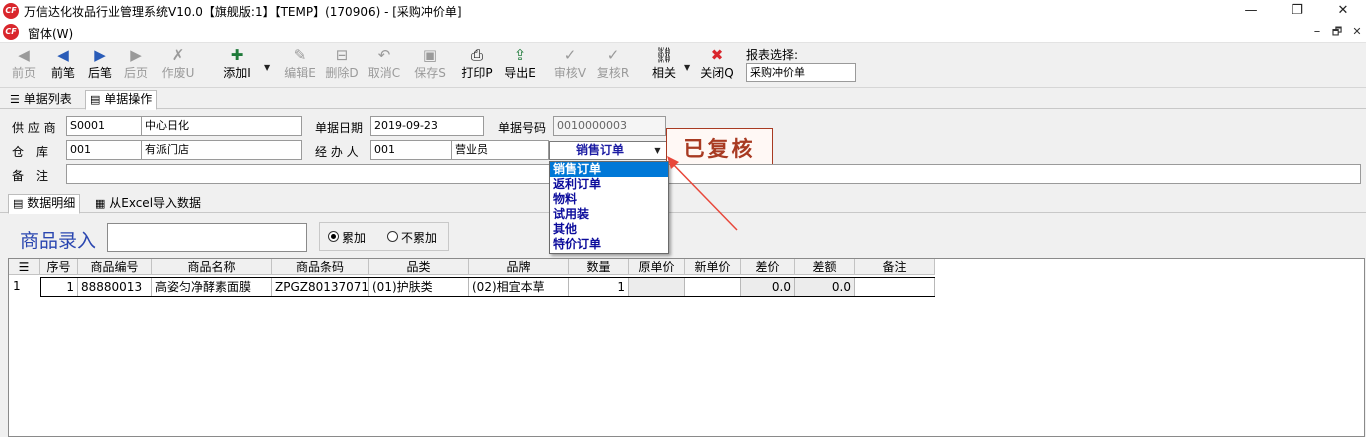  I want to click on grid-cell-name: 高姿匀净酵素面膜, so click(212, 287).